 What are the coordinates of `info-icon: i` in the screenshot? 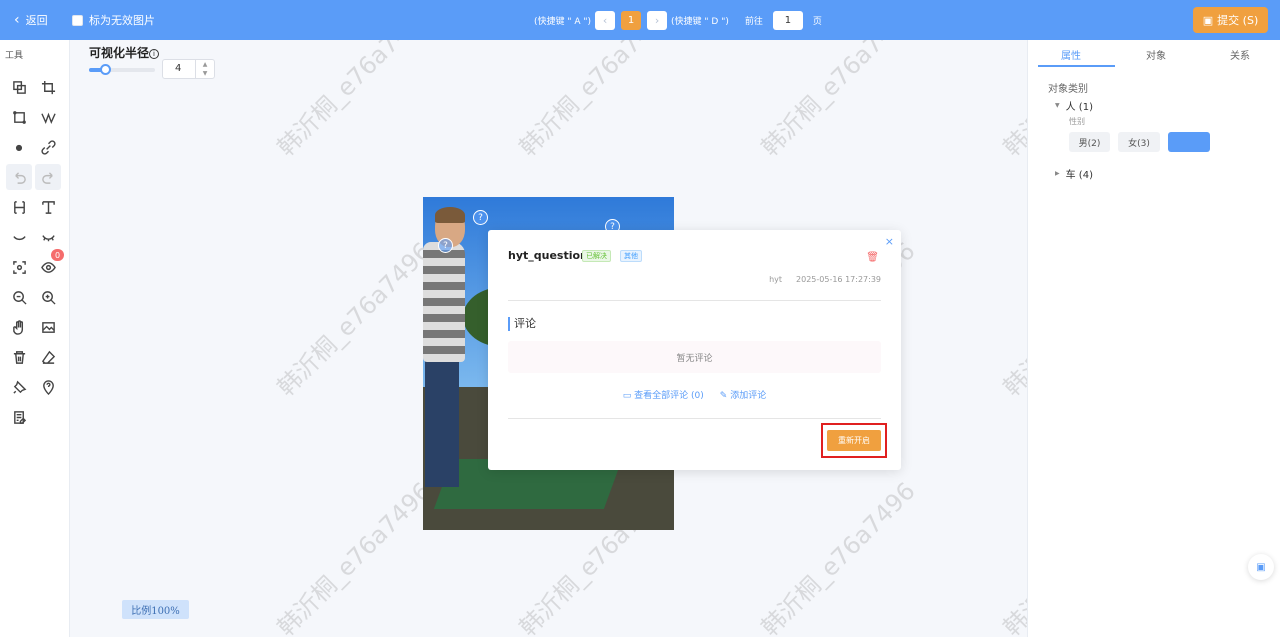 It's located at (154, 54).